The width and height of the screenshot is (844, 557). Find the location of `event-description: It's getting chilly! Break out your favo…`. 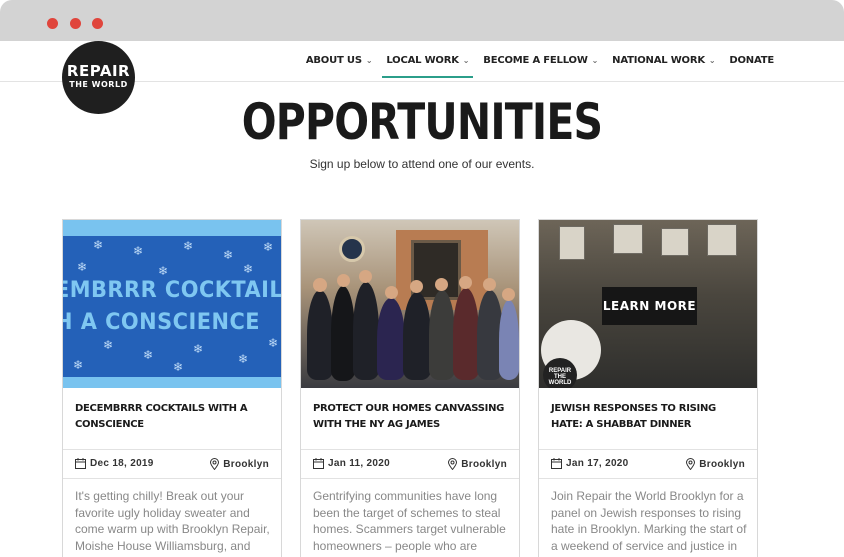

event-description: It's getting chilly! Break out your favo… is located at coordinates (172, 521).